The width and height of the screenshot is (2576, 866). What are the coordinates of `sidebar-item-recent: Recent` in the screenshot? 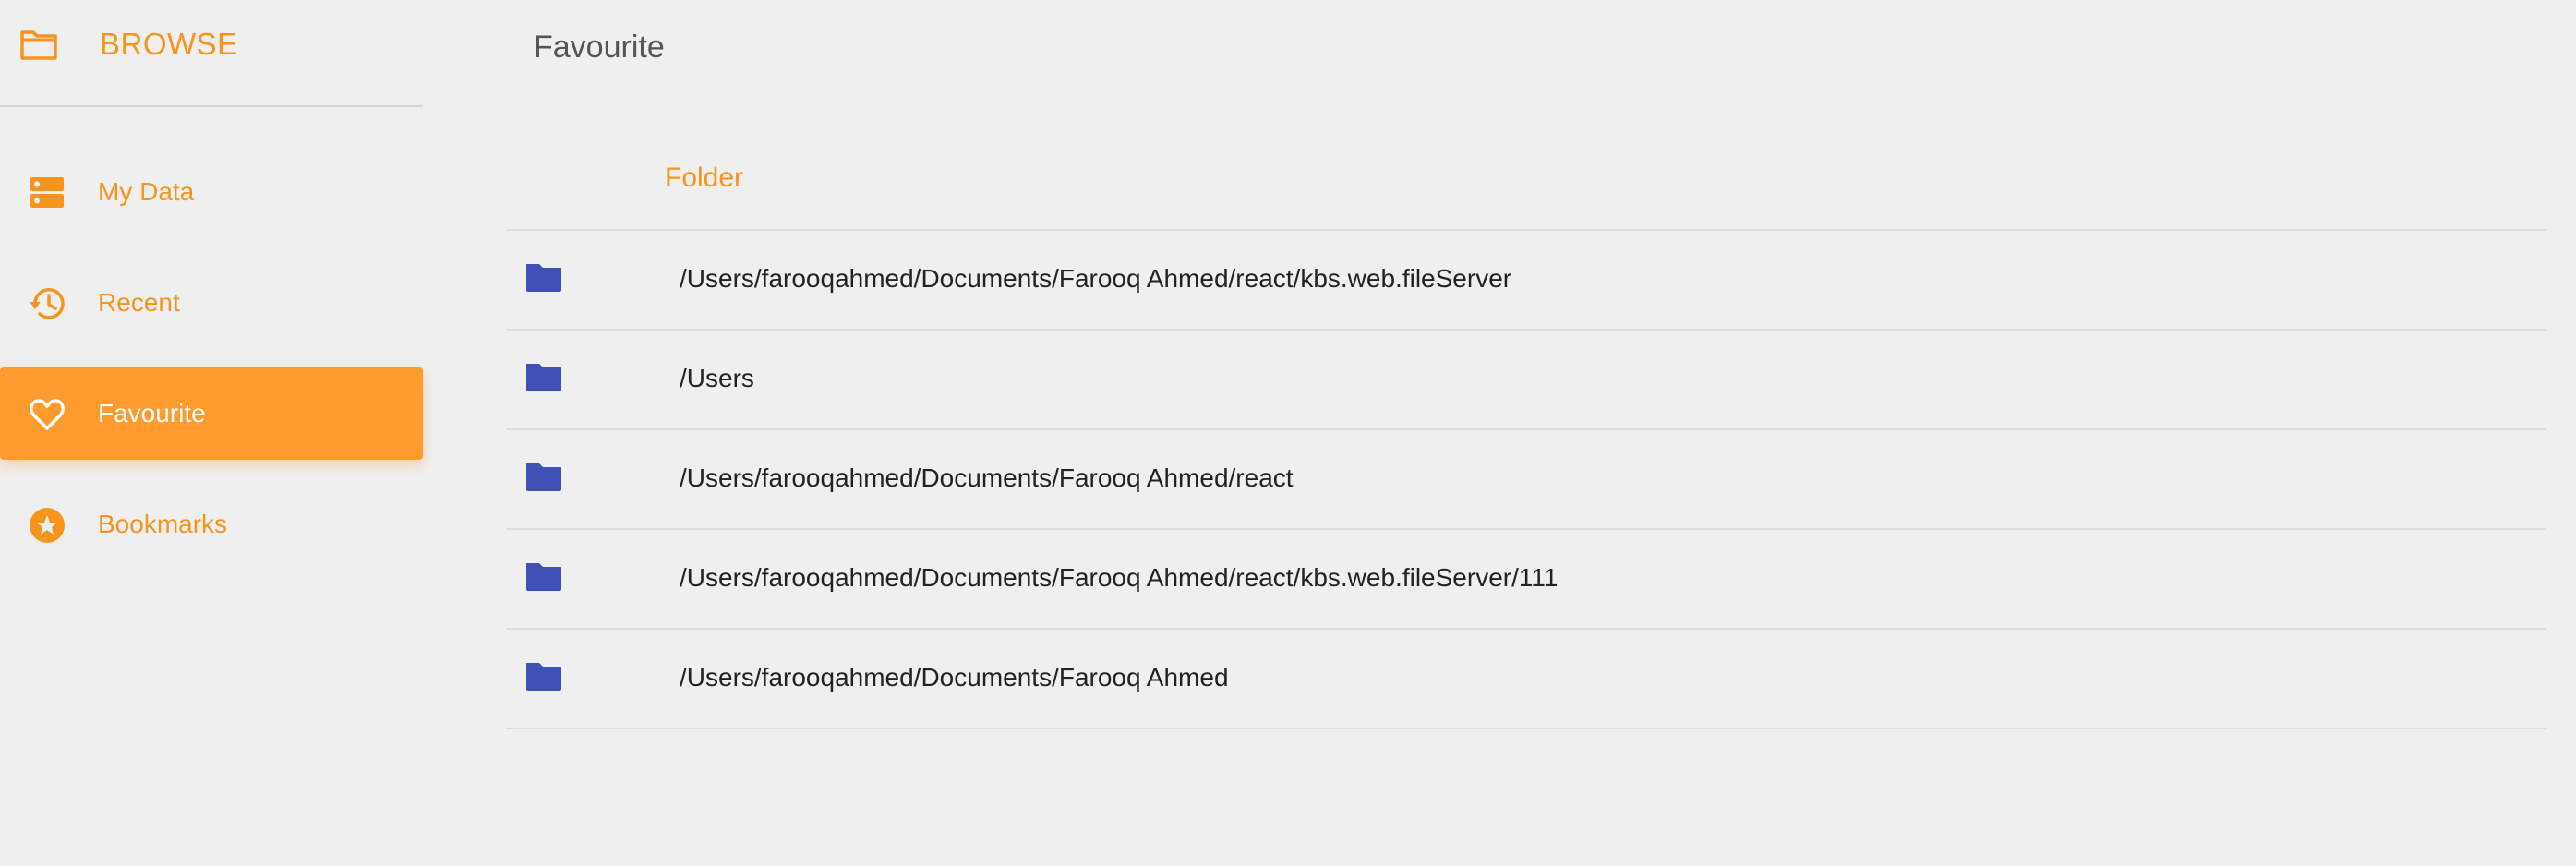 It's located at (211, 303).